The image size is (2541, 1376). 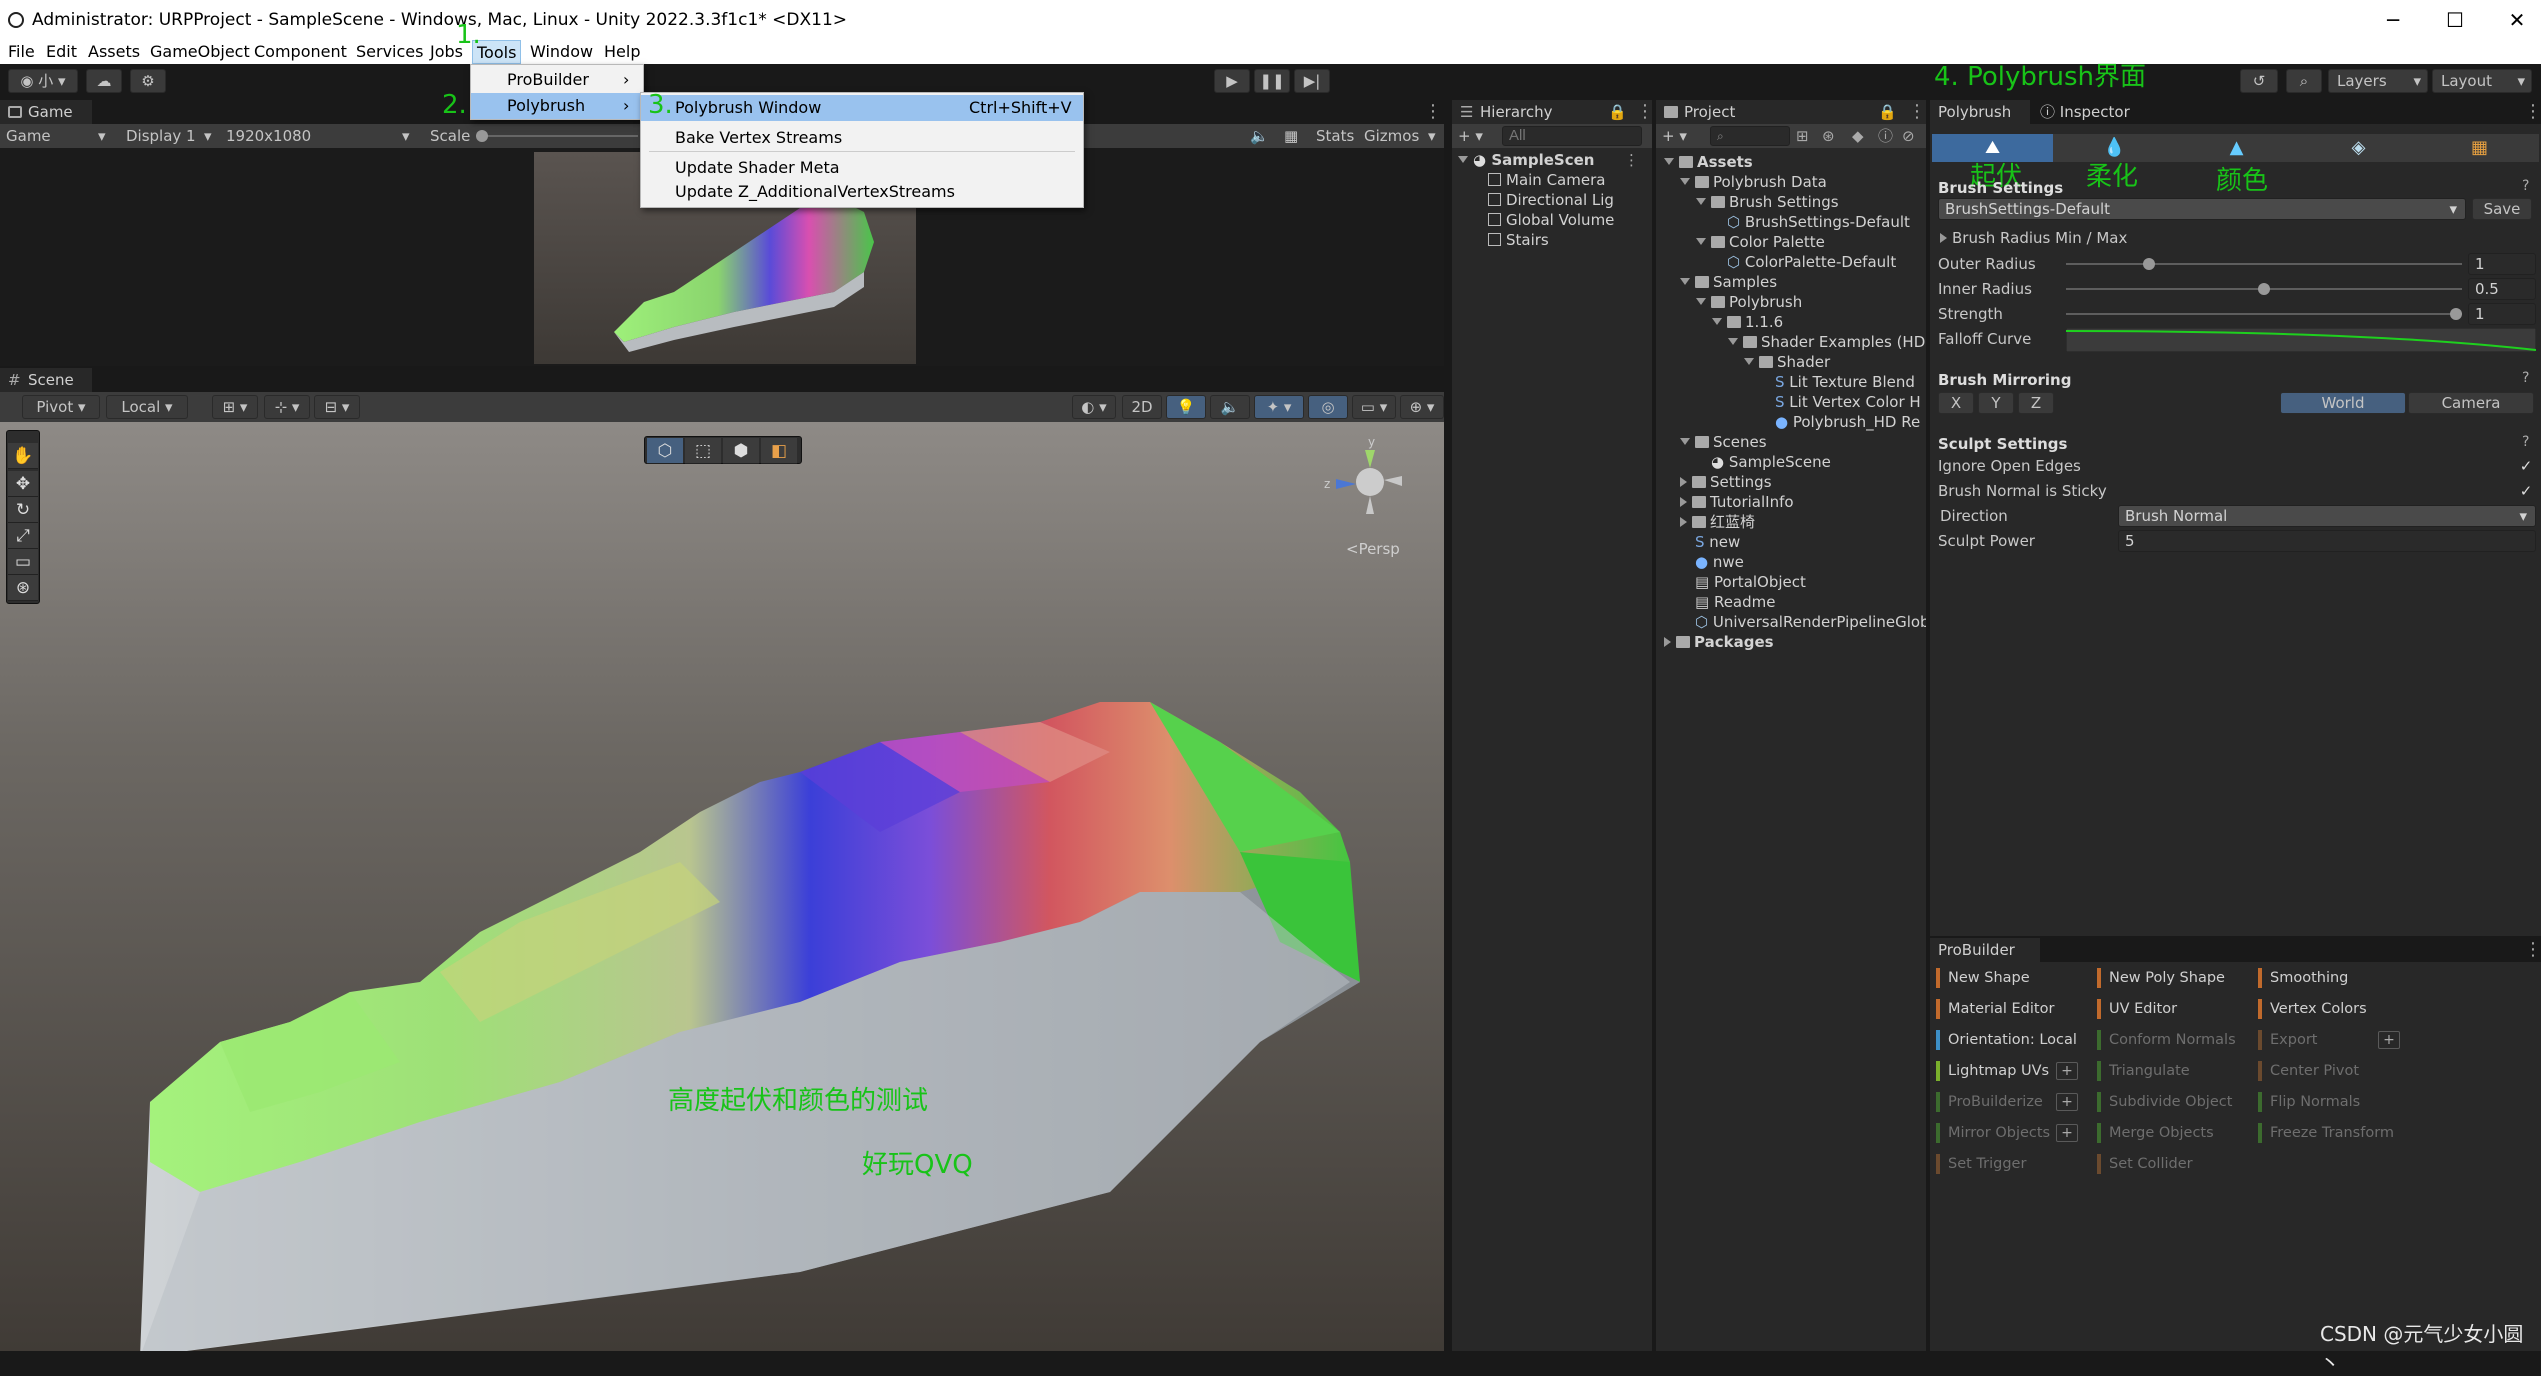 I want to click on layout-dropdown: Layout ▾, so click(x=2482, y=81).